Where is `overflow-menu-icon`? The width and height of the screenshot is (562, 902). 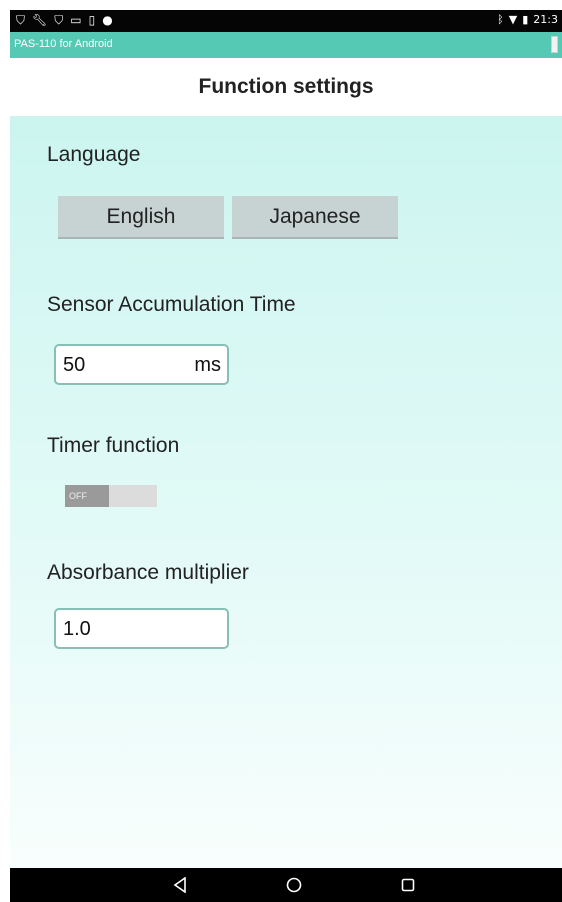
overflow-menu-icon is located at coordinates (554, 44).